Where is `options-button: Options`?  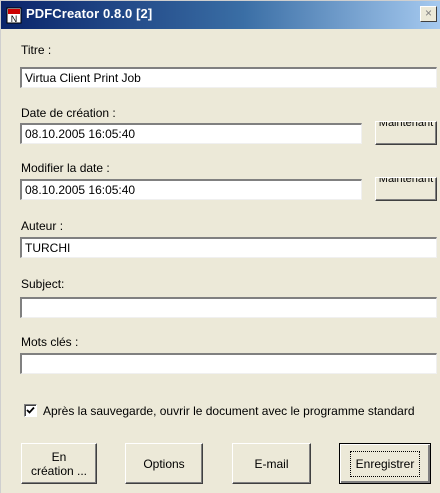 options-button: Options is located at coordinates (164, 463).